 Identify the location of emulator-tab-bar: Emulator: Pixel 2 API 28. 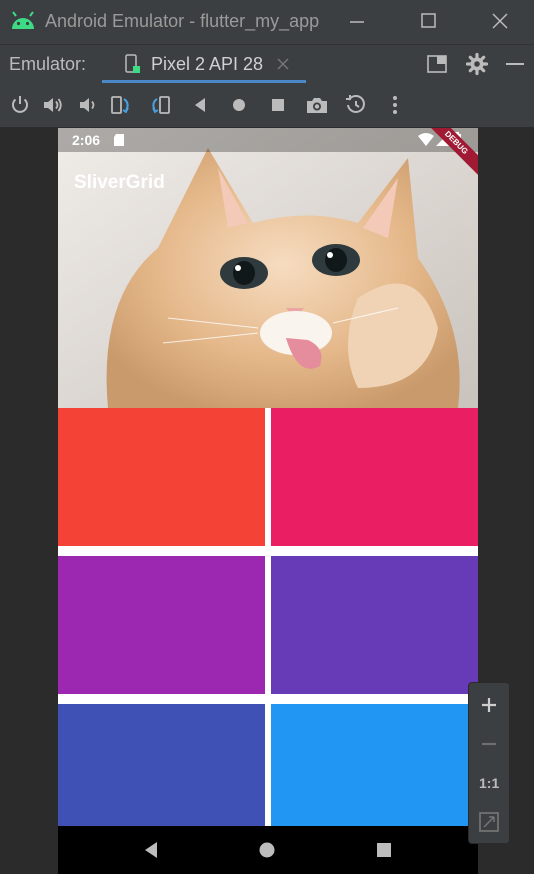
(267, 63).